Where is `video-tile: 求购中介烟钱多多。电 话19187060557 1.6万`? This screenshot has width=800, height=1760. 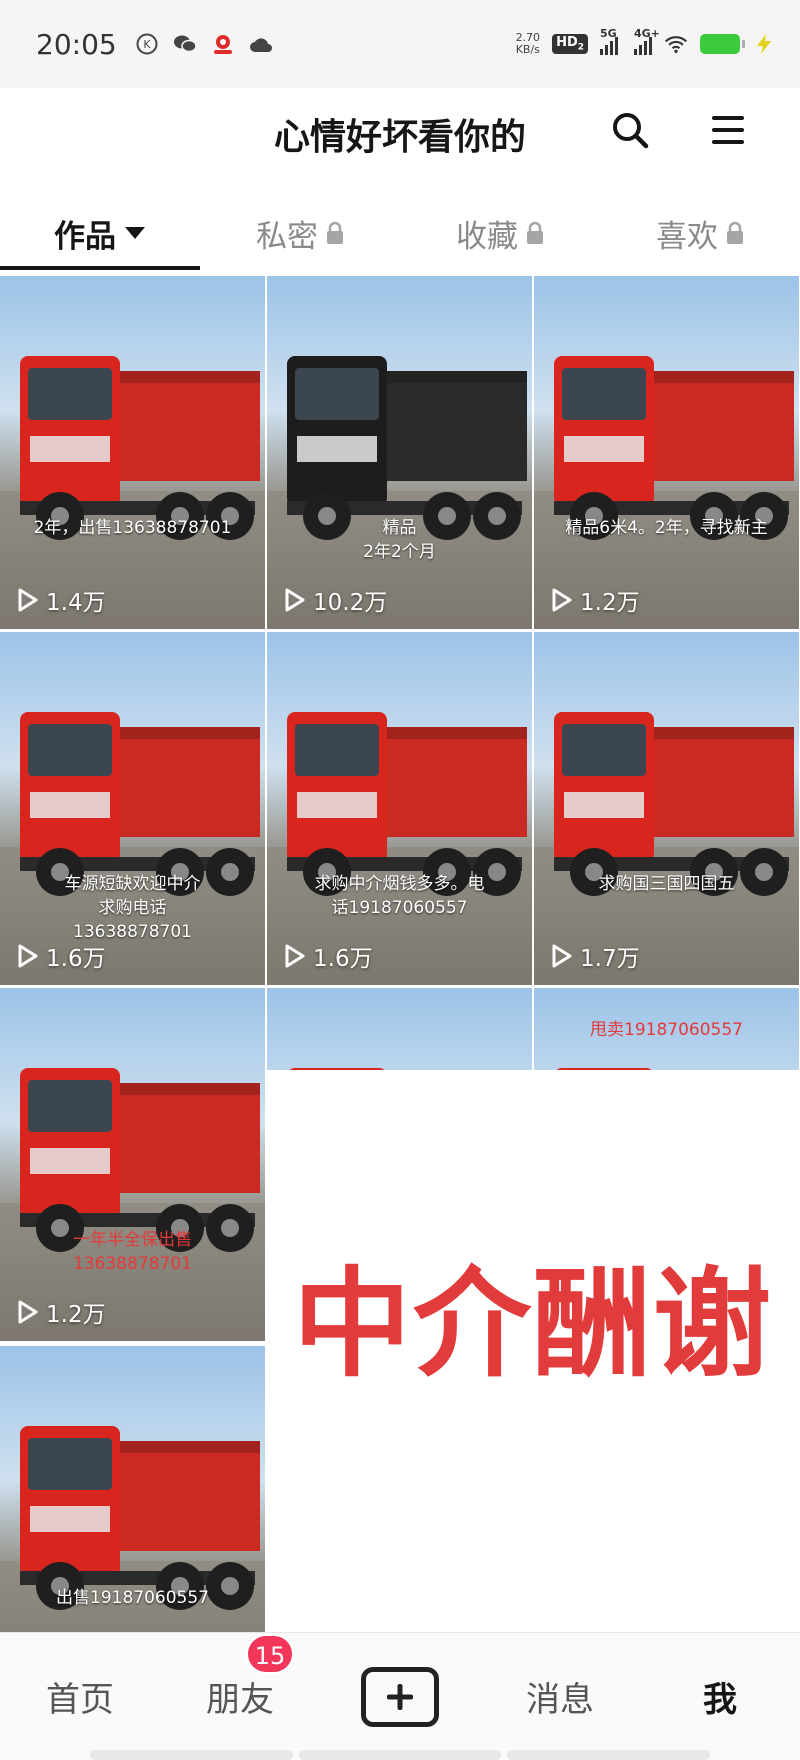 video-tile: 求购中介烟钱多多。电 话19187060557 1.6万 is located at coordinates (399, 808).